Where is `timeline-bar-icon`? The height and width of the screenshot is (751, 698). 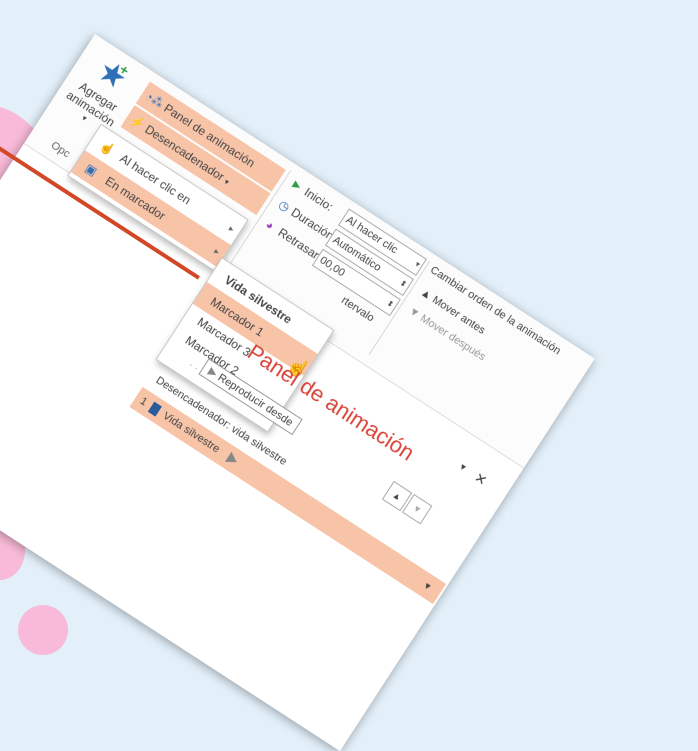 timeline-bar-icon is located at coordinates (232, 459).